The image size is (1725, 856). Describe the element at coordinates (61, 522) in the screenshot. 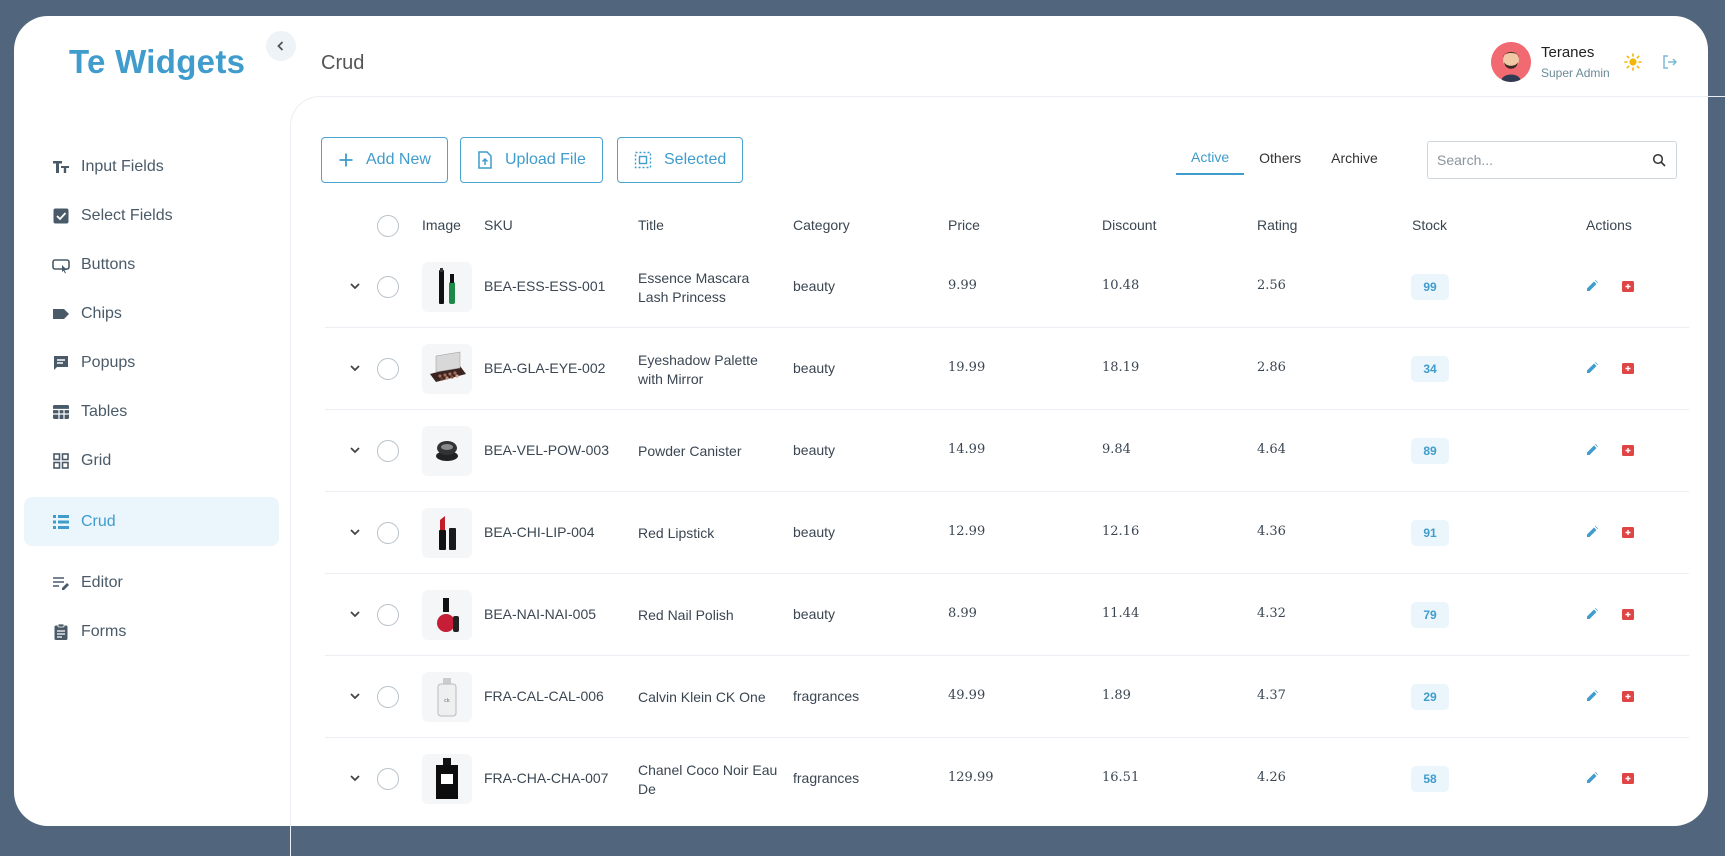

I see `list-icon` at that location.